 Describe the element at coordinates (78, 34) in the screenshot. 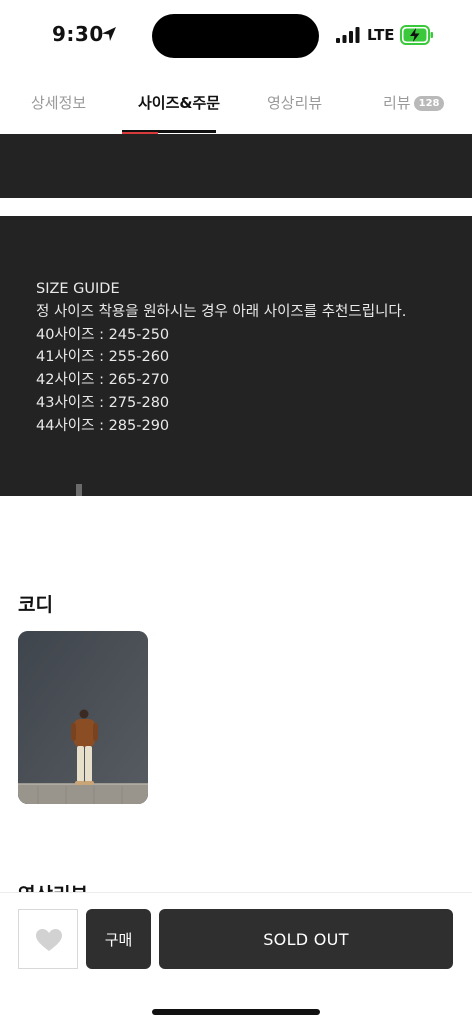

I see `status-time: 9:30` at that location.